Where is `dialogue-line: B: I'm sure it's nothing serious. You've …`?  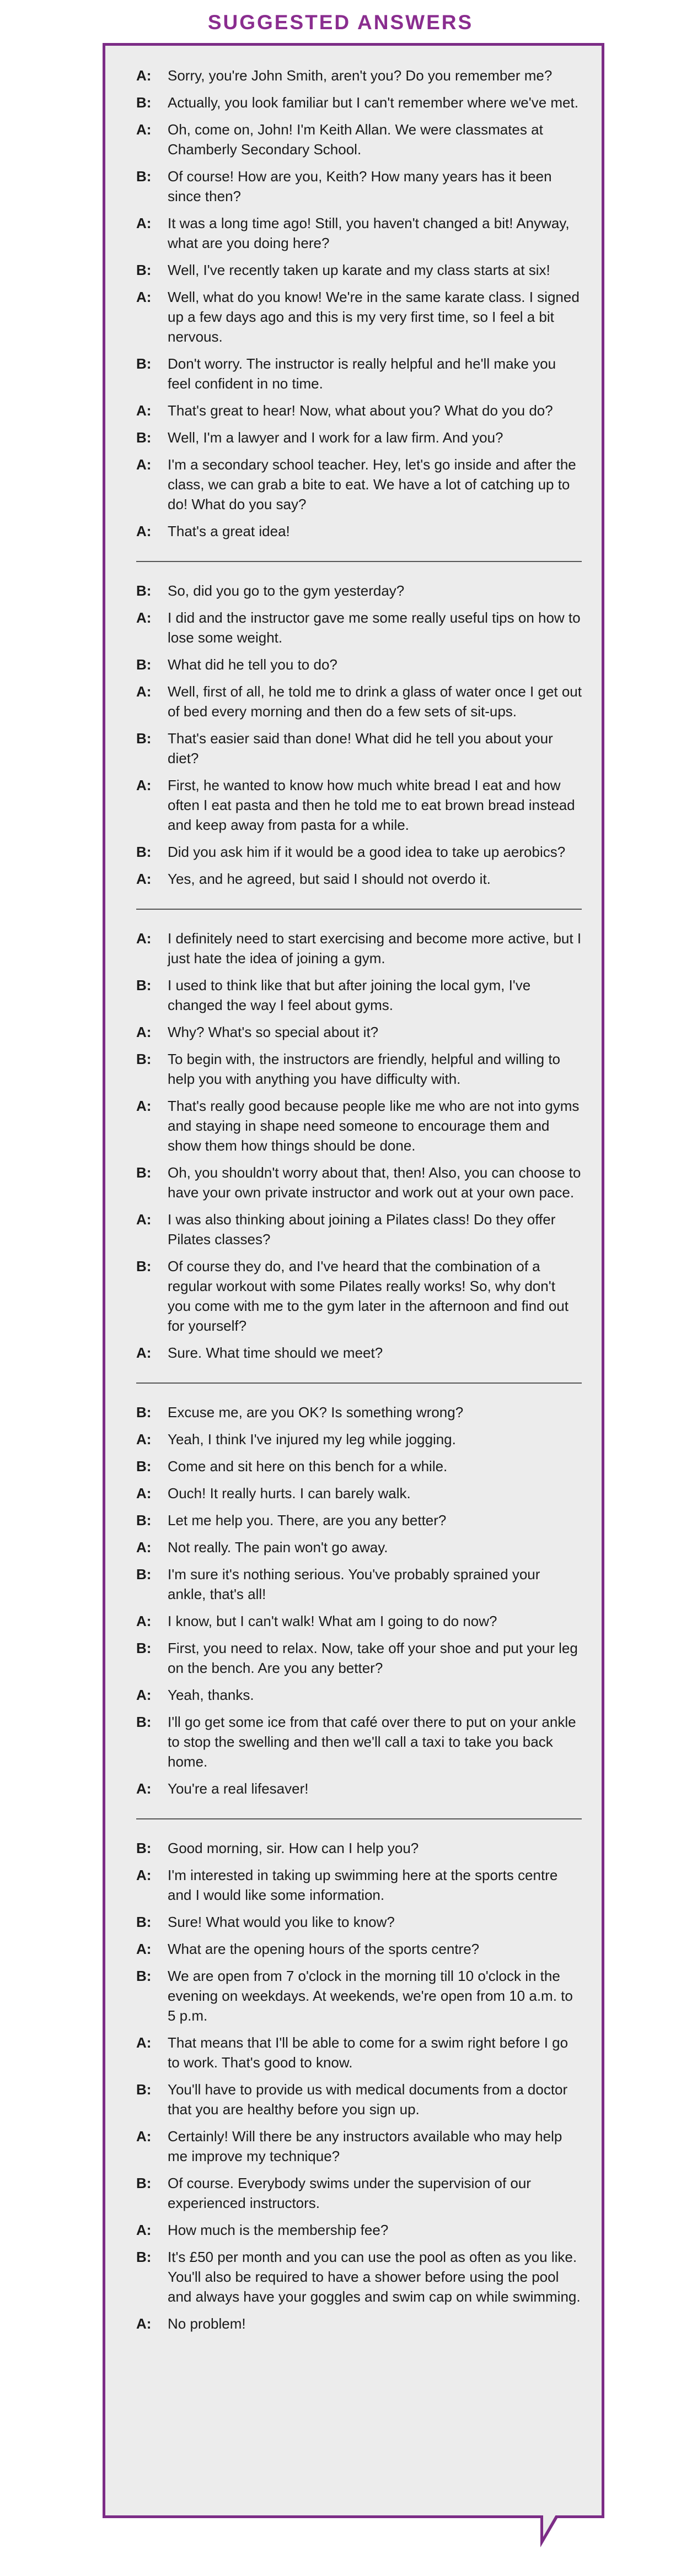
dialogue-line: B: I'm sure it's nothing serious. You've … is located at coordinates (359, 1584).